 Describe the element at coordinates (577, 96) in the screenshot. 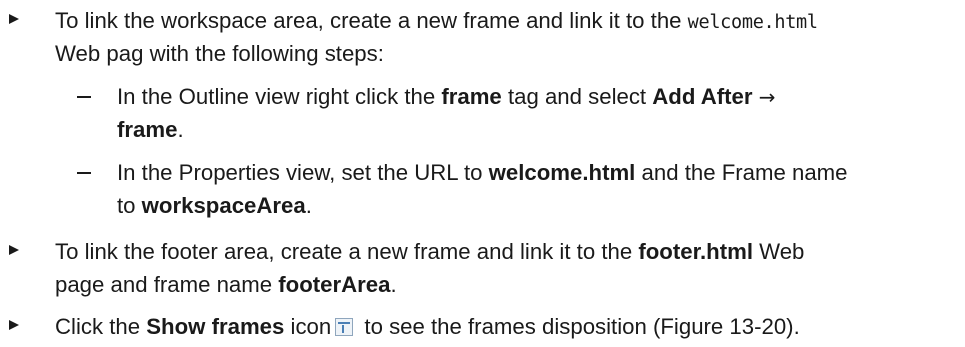

I see `text-span: tag and select` at that location.